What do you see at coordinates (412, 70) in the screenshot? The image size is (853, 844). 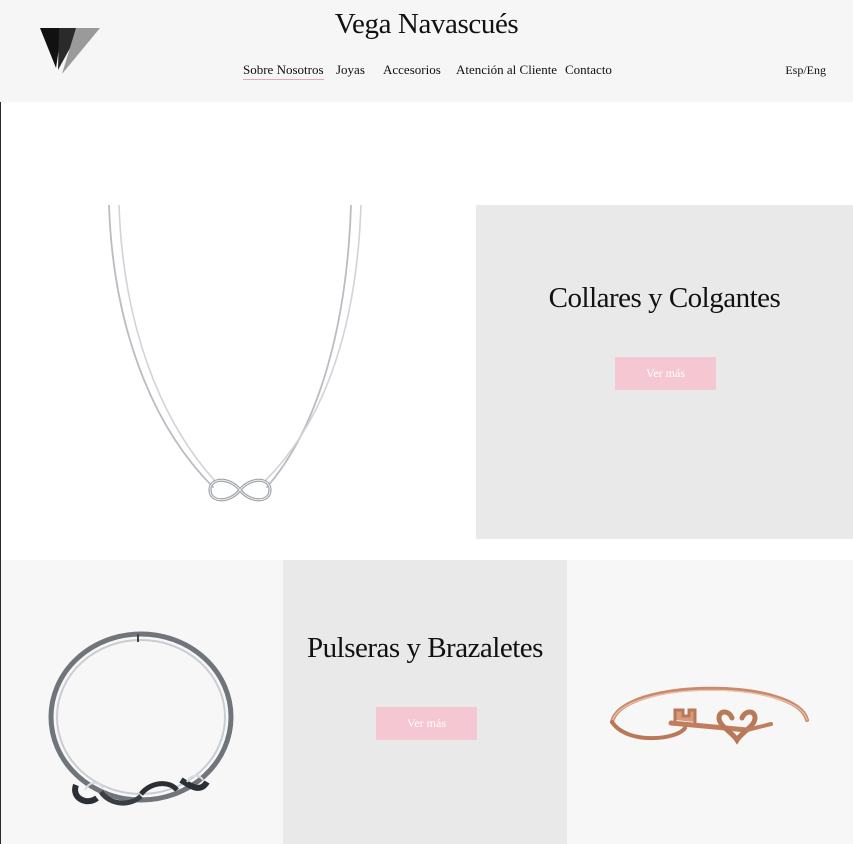 I see `nav-item-accesorios: Accesorios` at bounding box center [412, 70].